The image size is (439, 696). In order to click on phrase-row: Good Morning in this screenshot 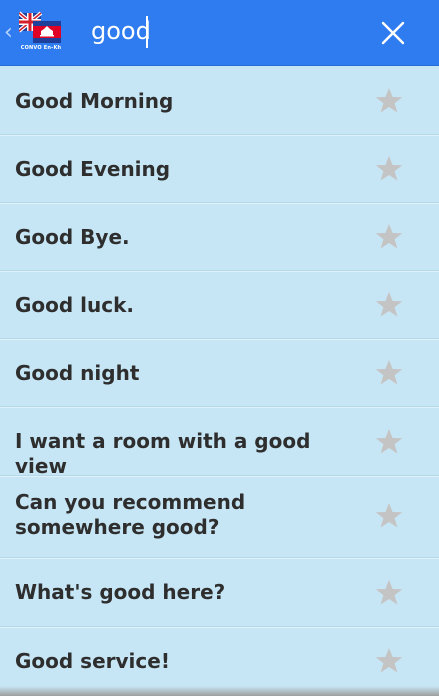, I will do `click(219, 101)`.